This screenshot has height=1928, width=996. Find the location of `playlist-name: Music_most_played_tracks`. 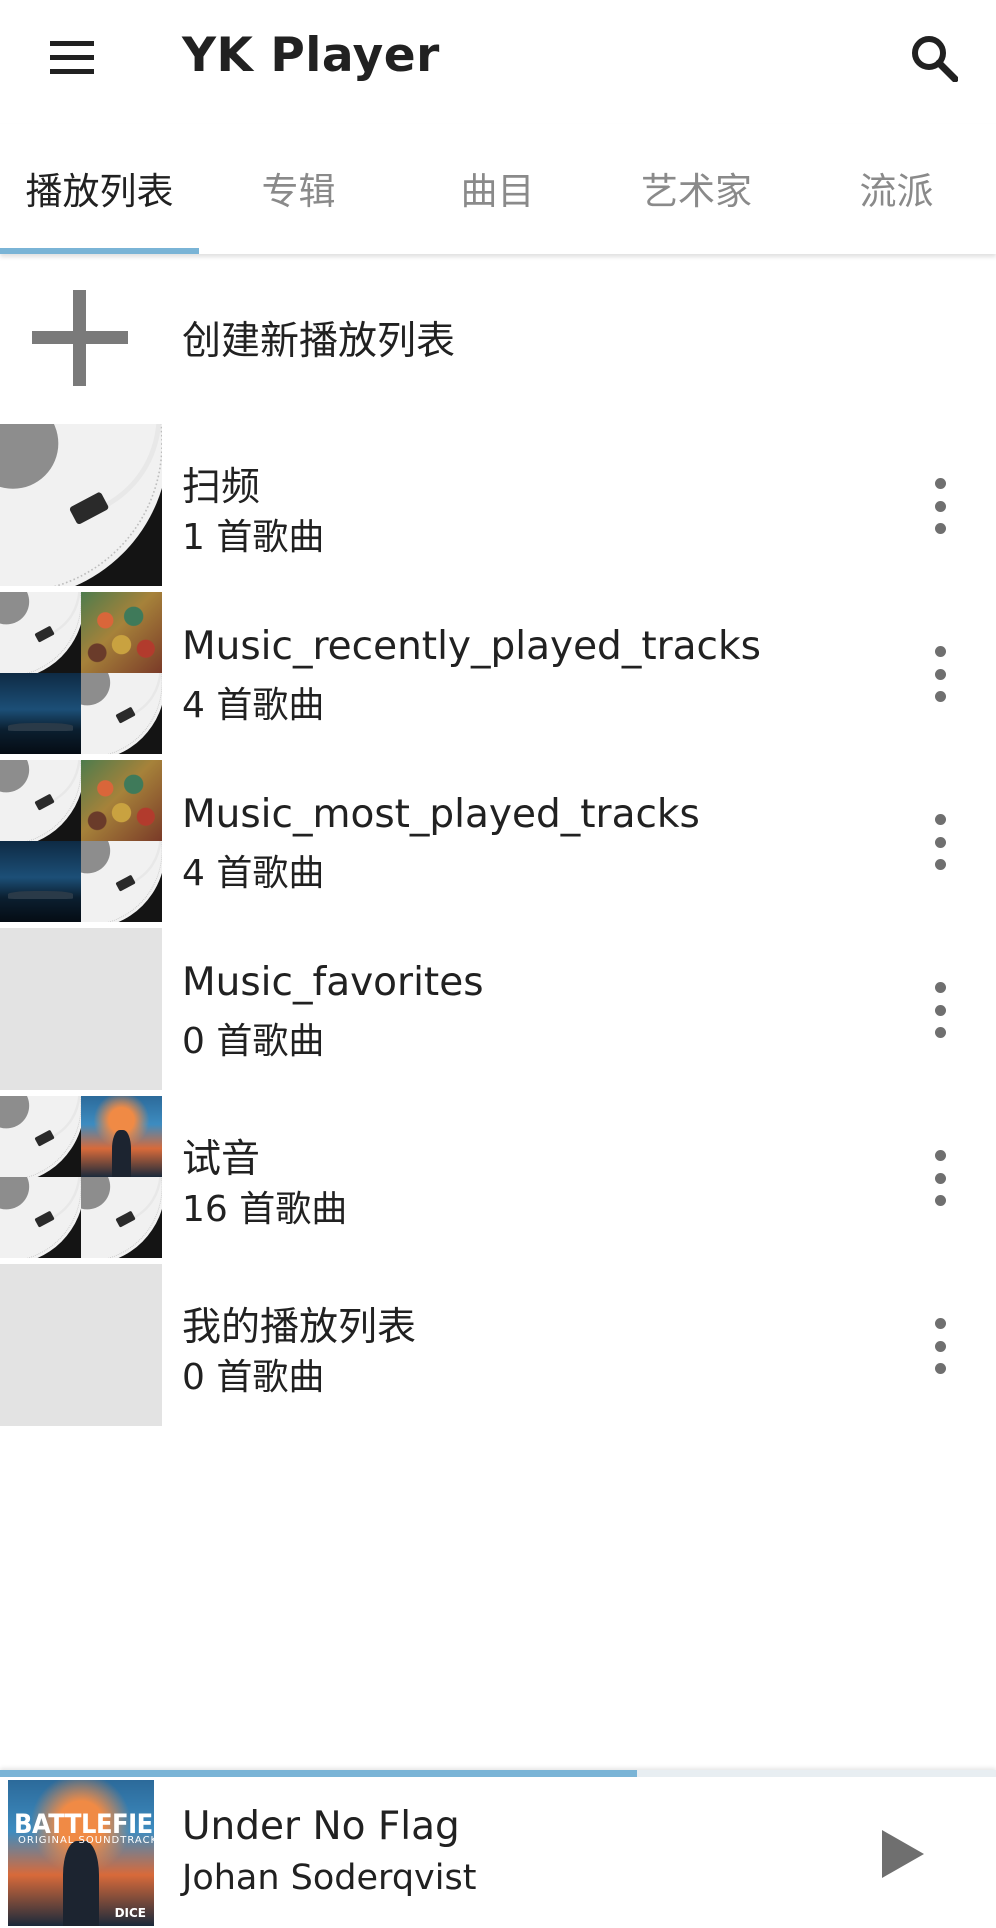

playlist-name: Music_most_played_tracks is located at coordinates (441, 814).